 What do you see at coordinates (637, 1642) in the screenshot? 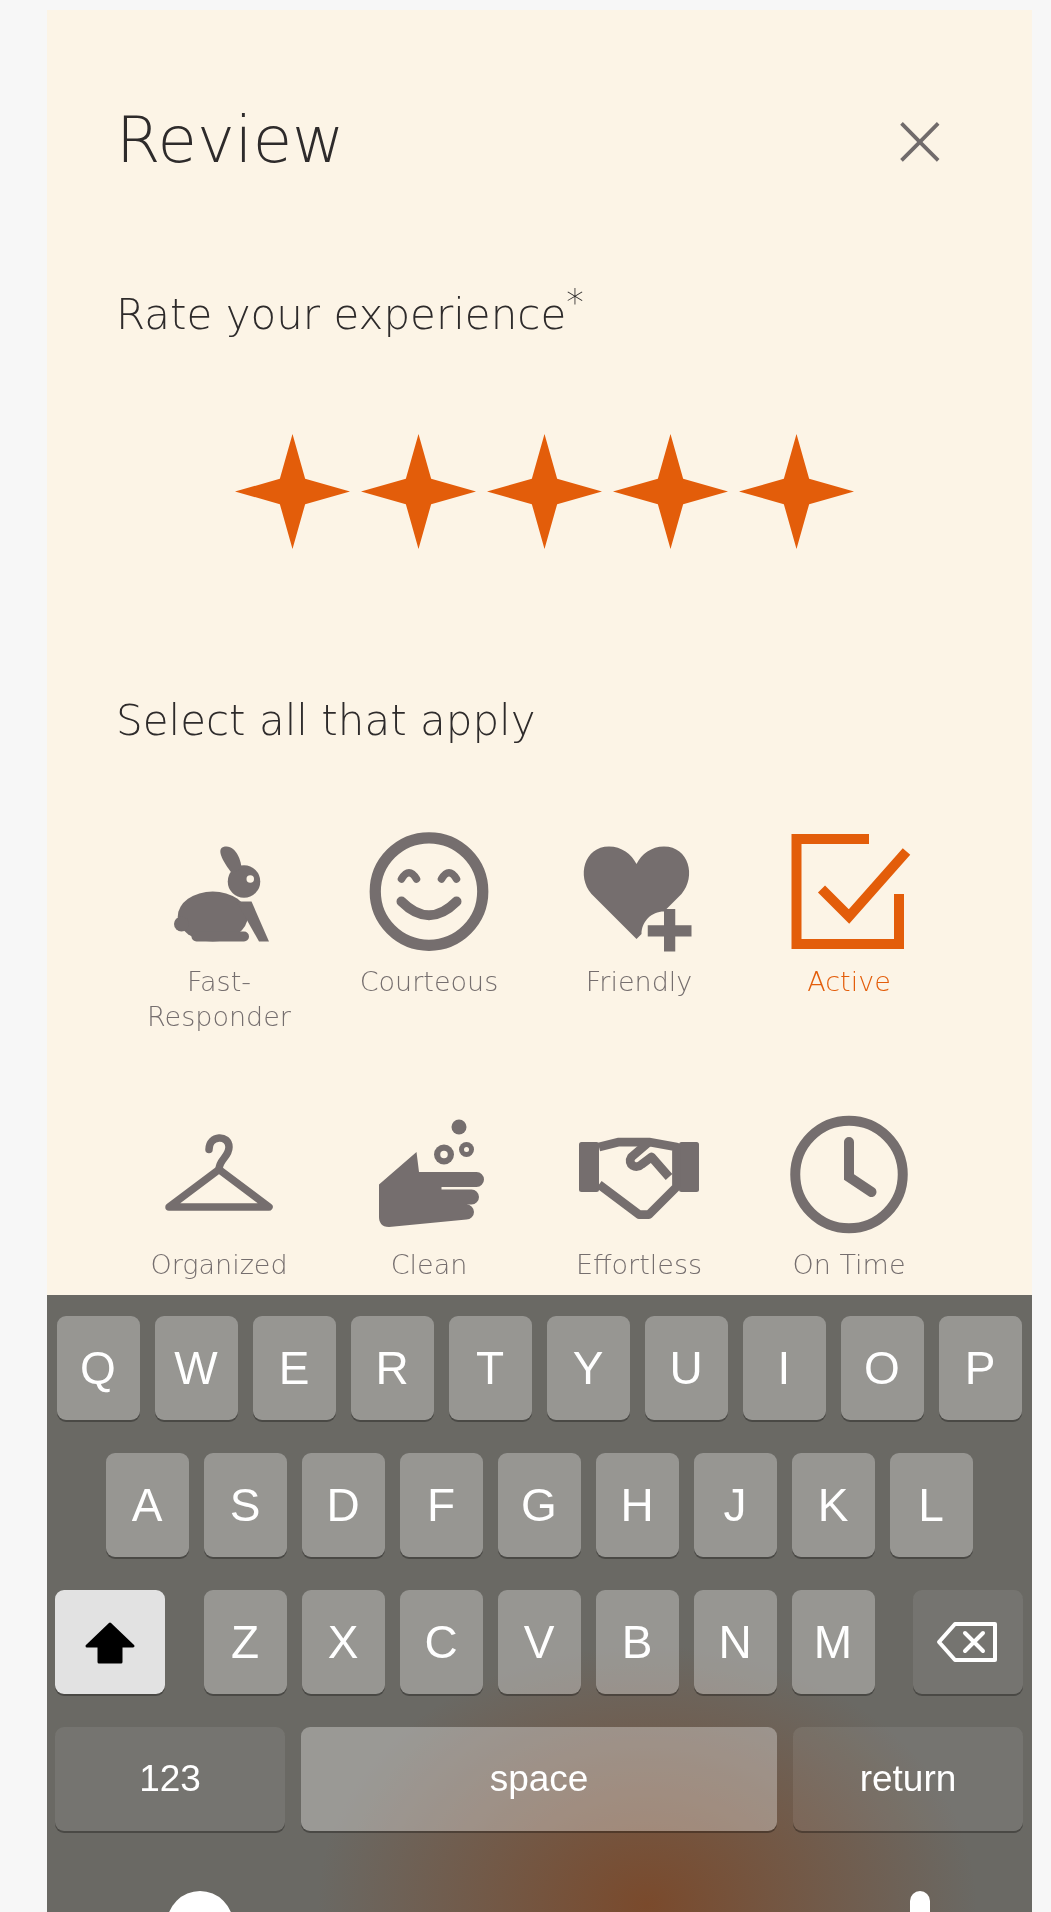
I see `letter-key: B` at bounding box center [637, 1642].